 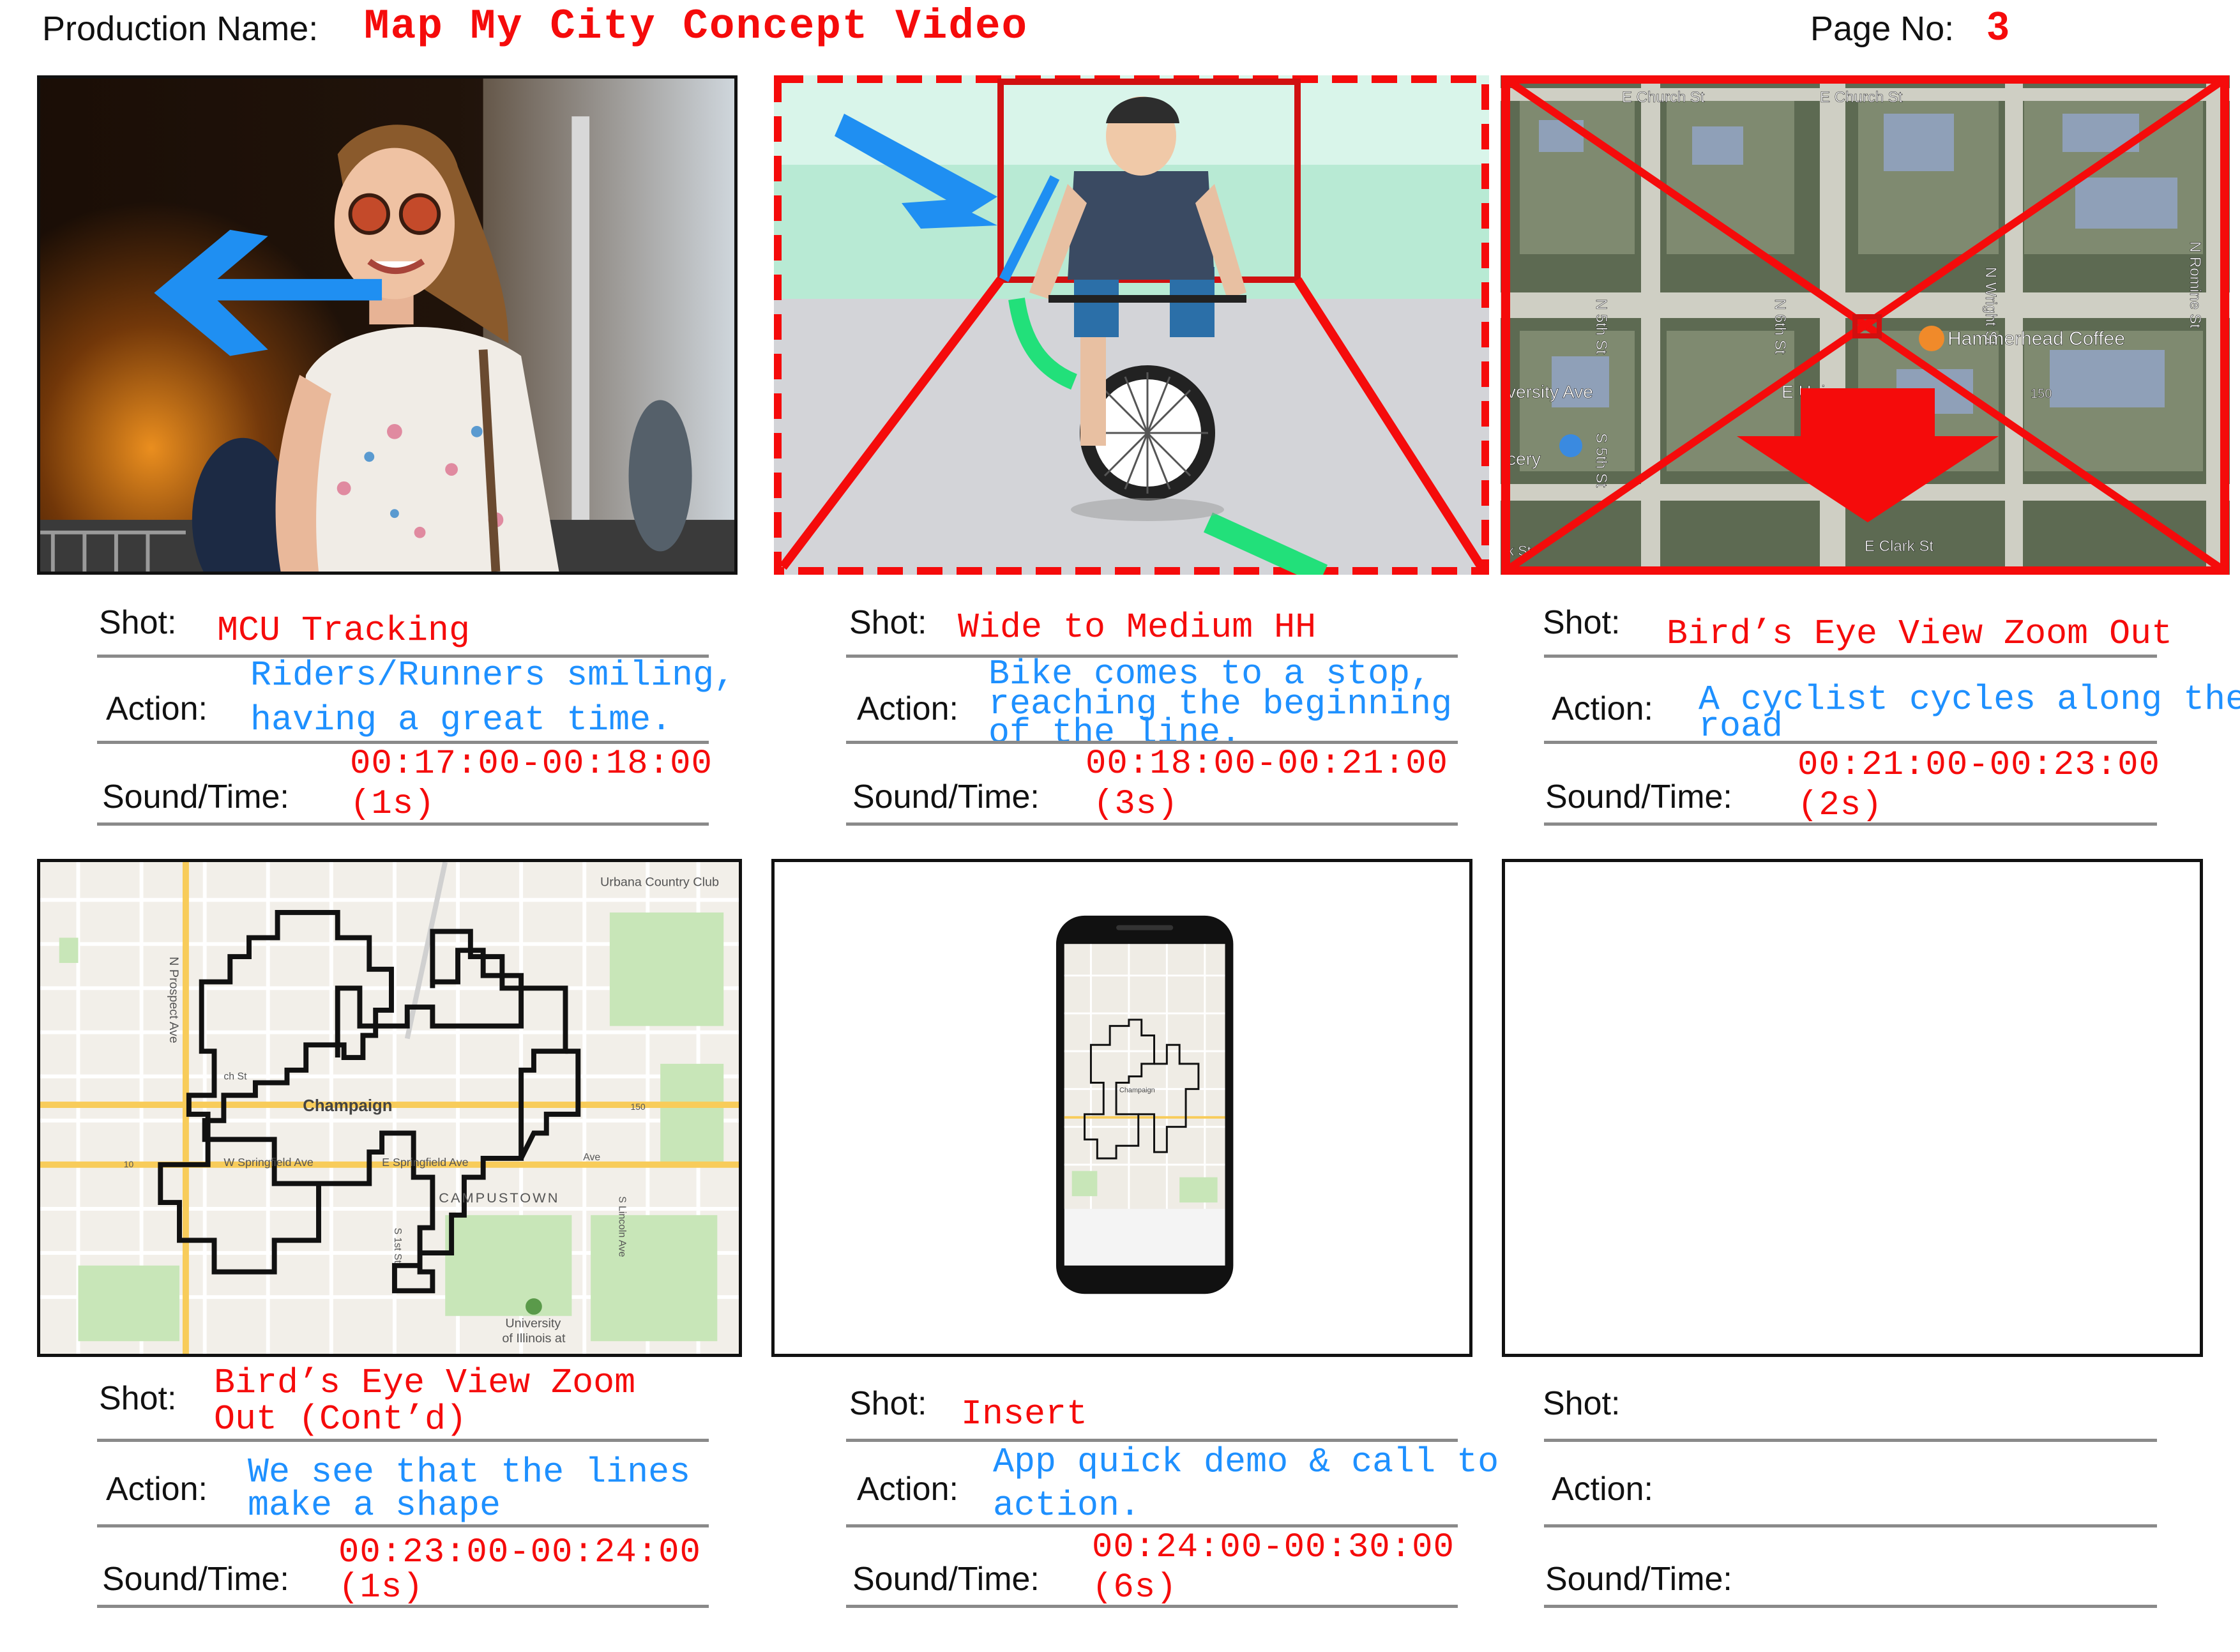 I want to click on map-label-route-10: 10, so click(x=129, y=1164).